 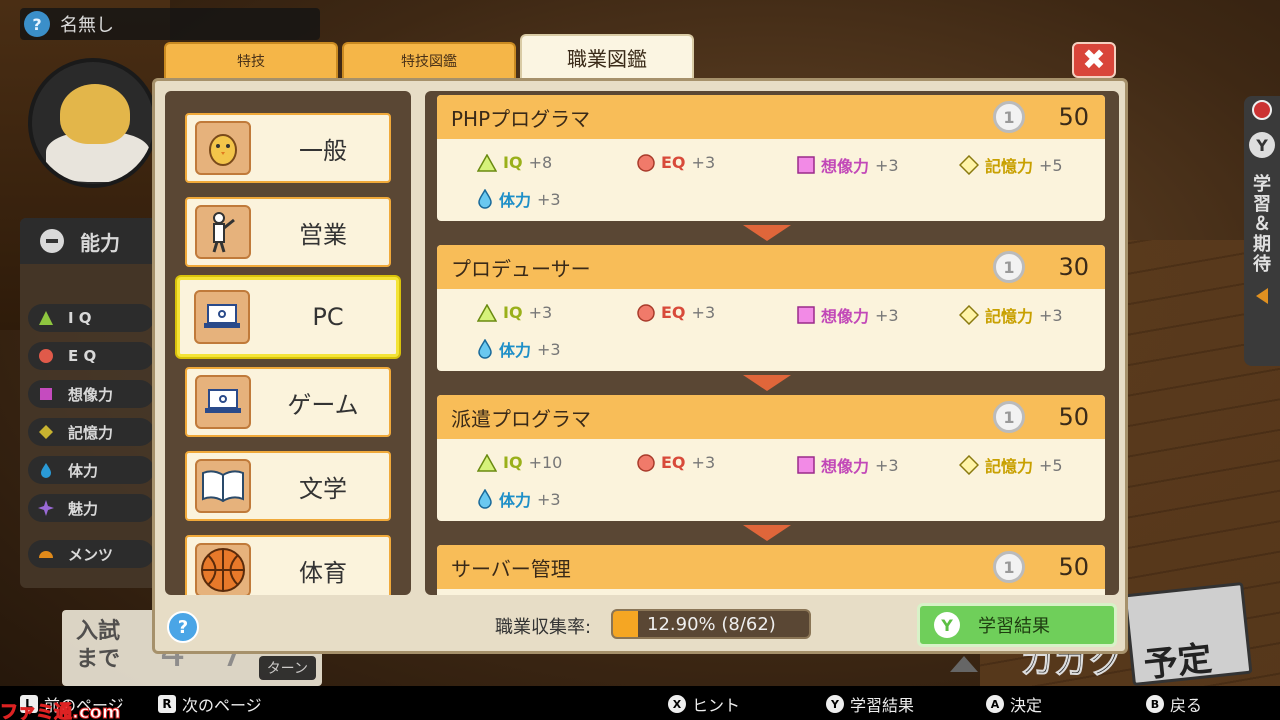 I want to click on chick-icon, so click(x=223, y=148).